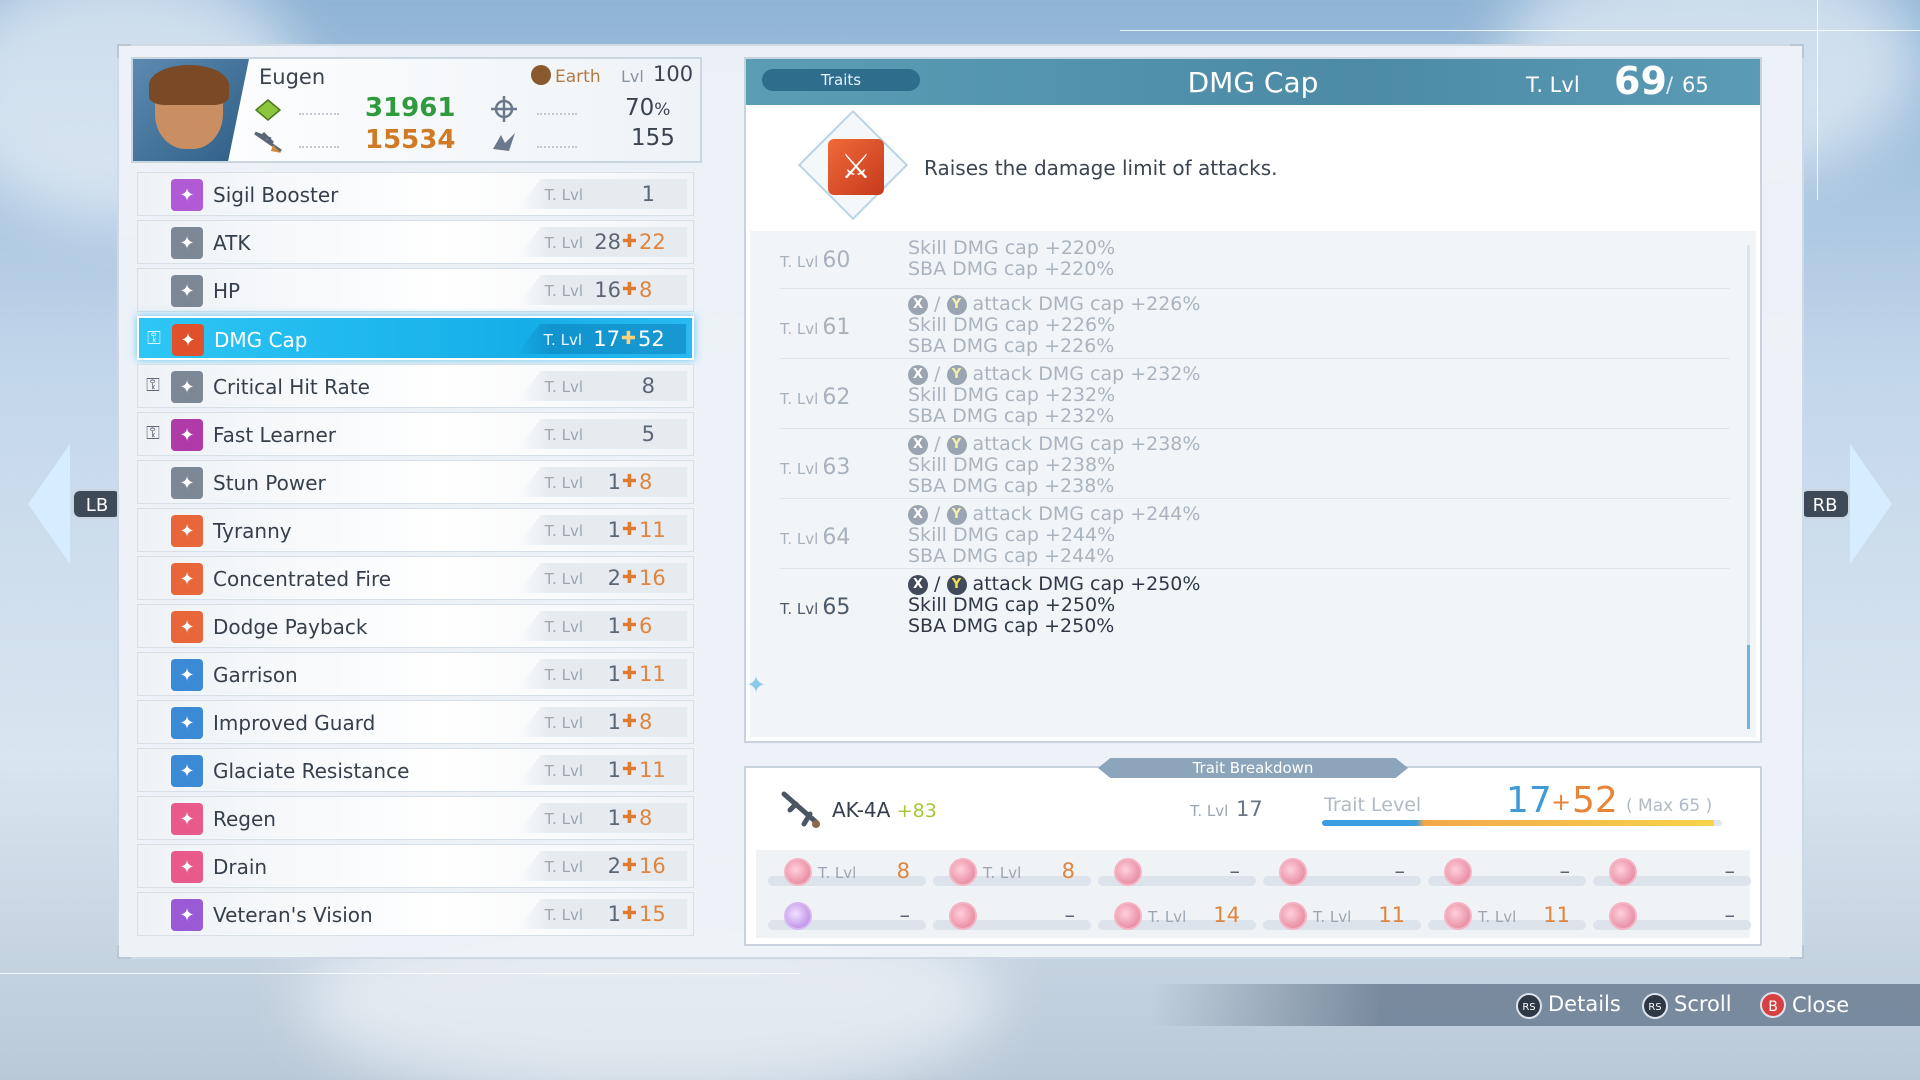 The width and height of the screenshot is (1920, 1080). I want to click on trait-row-critical-hit-rate: ⚿ ✦ Critical Hit Rate T. Lvl 8, so click(415, 386).